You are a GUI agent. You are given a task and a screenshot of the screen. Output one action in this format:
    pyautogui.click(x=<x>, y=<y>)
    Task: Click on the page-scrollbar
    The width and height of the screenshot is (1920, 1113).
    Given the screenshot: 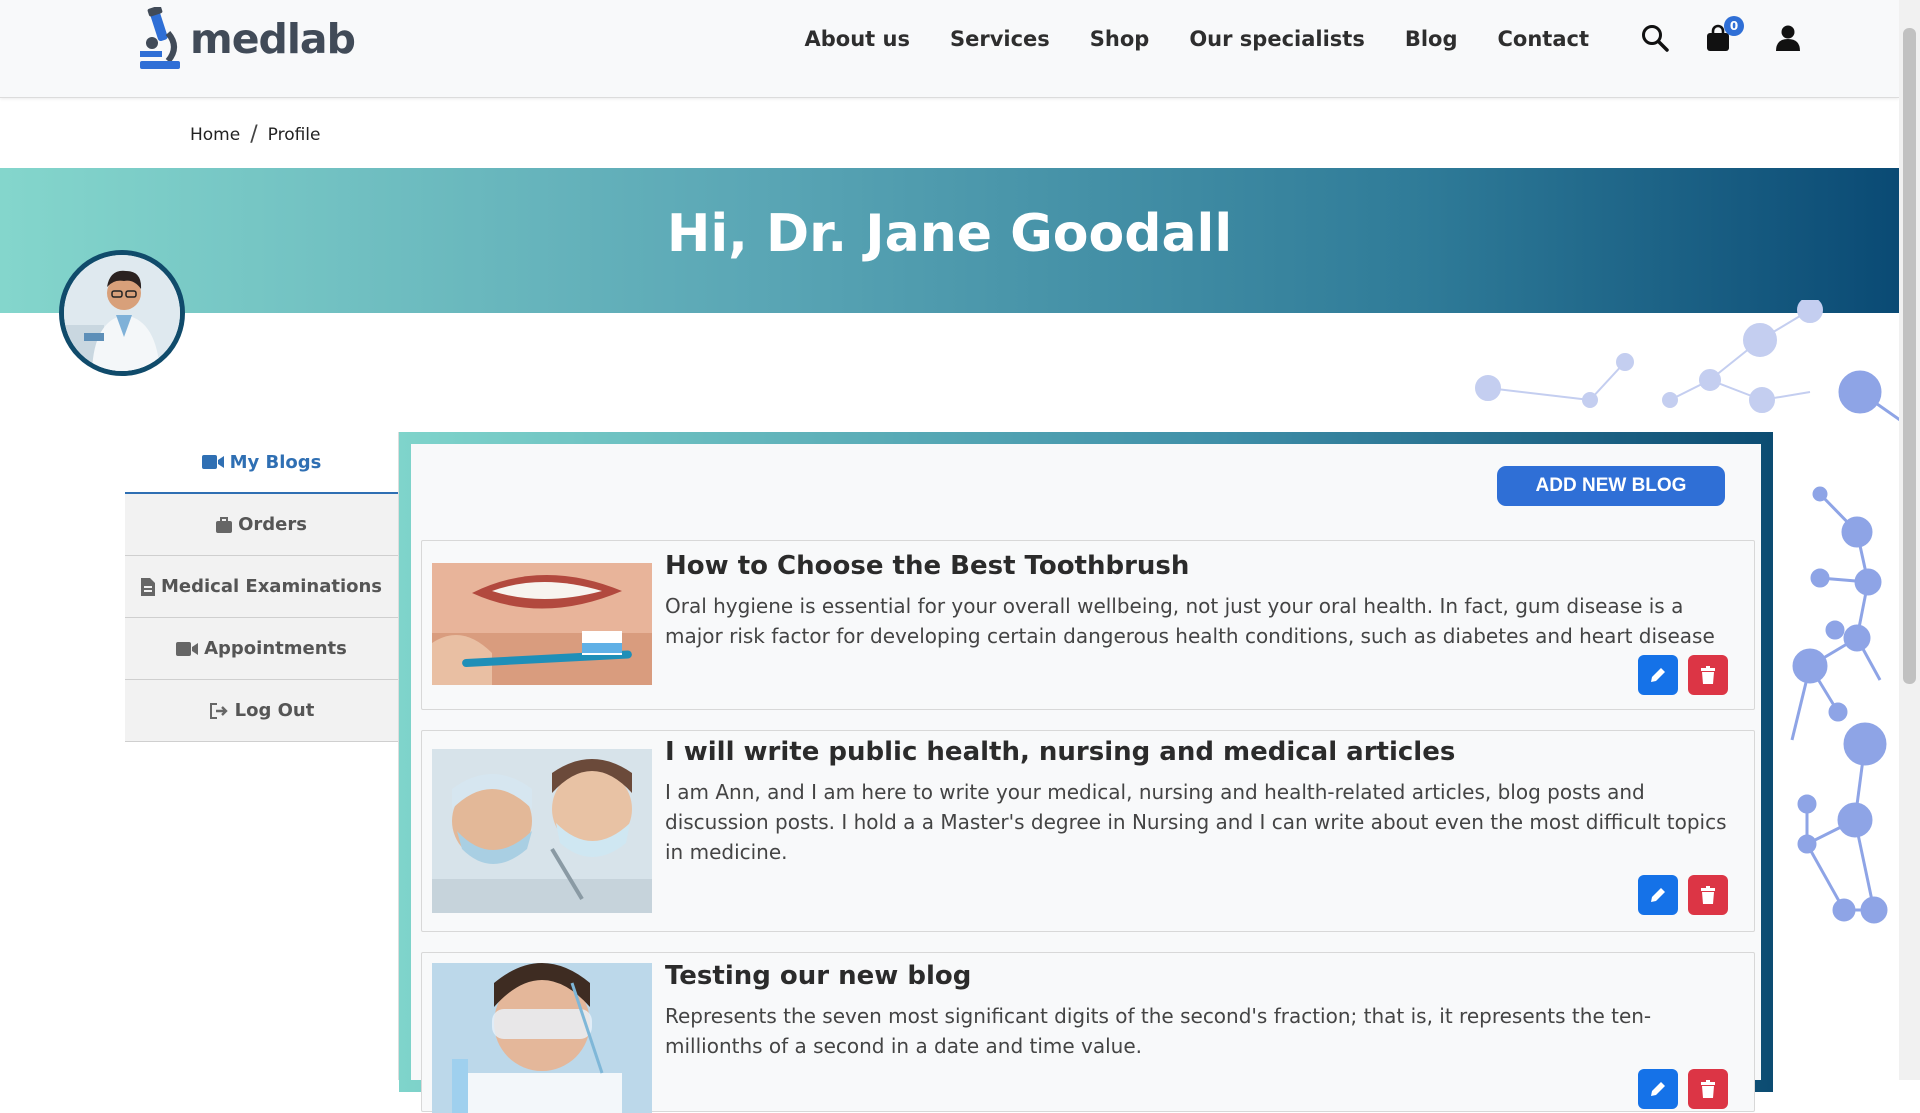 What is the action you would take?
    pyautogui.click(x=1909, y=540)
    